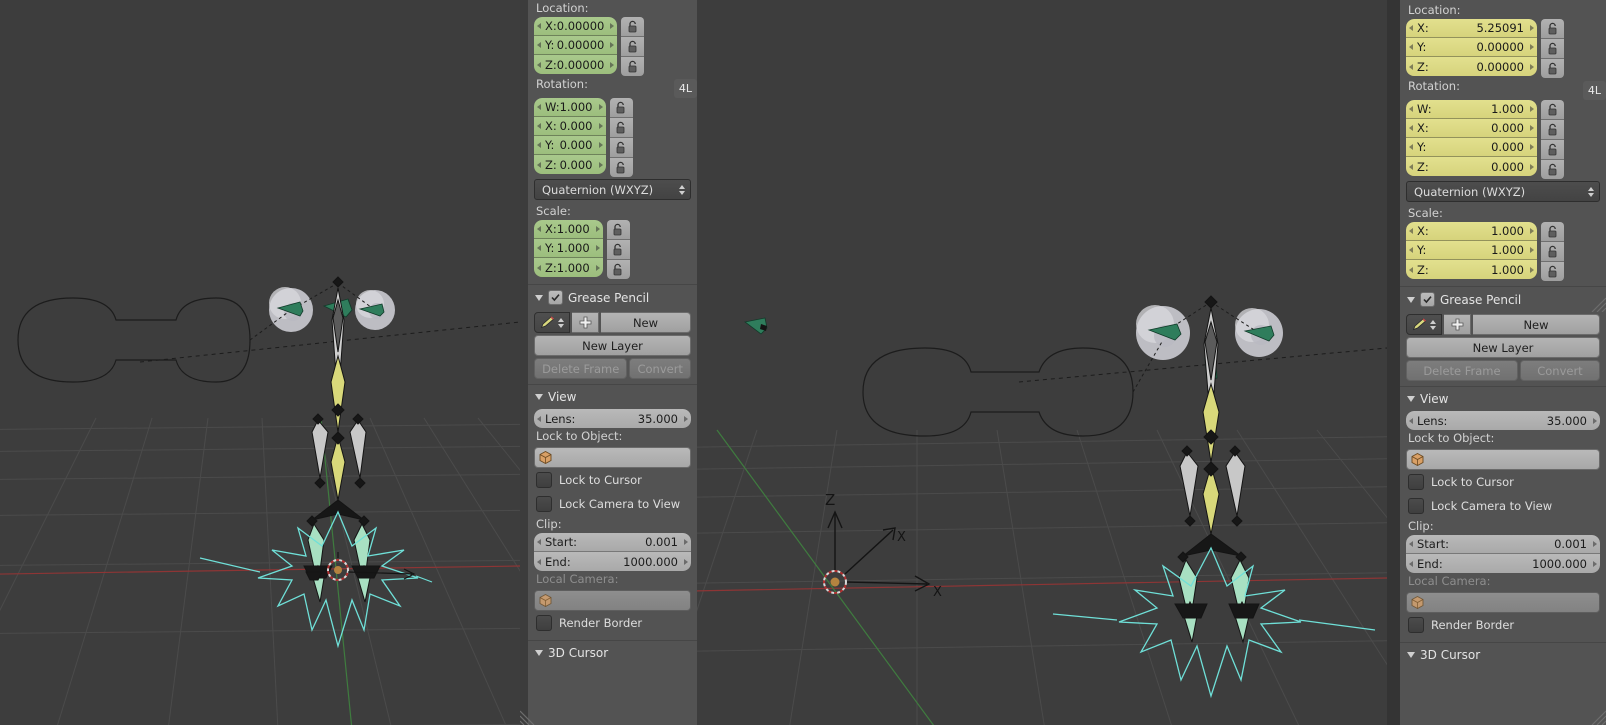  I want to click on lock-to-cursor-row-right: Lock to Cursor, so click(1503, 482).